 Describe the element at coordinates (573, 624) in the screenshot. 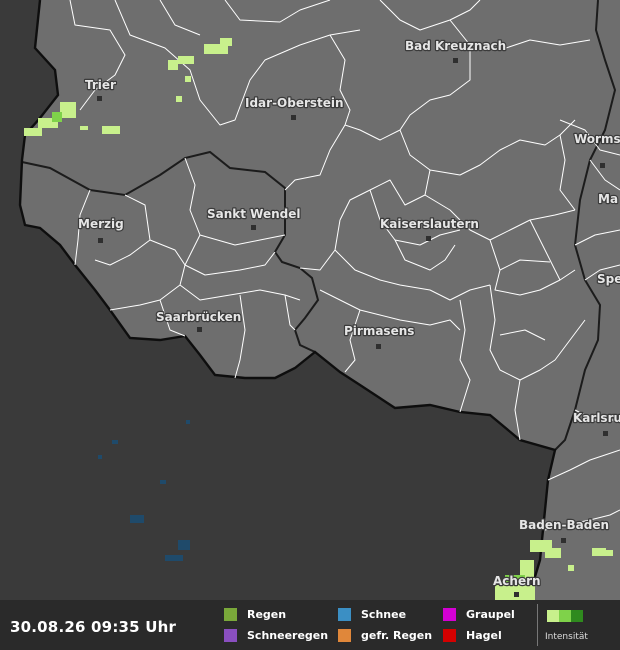

I see `intensity-scale: Intensität` at that location.